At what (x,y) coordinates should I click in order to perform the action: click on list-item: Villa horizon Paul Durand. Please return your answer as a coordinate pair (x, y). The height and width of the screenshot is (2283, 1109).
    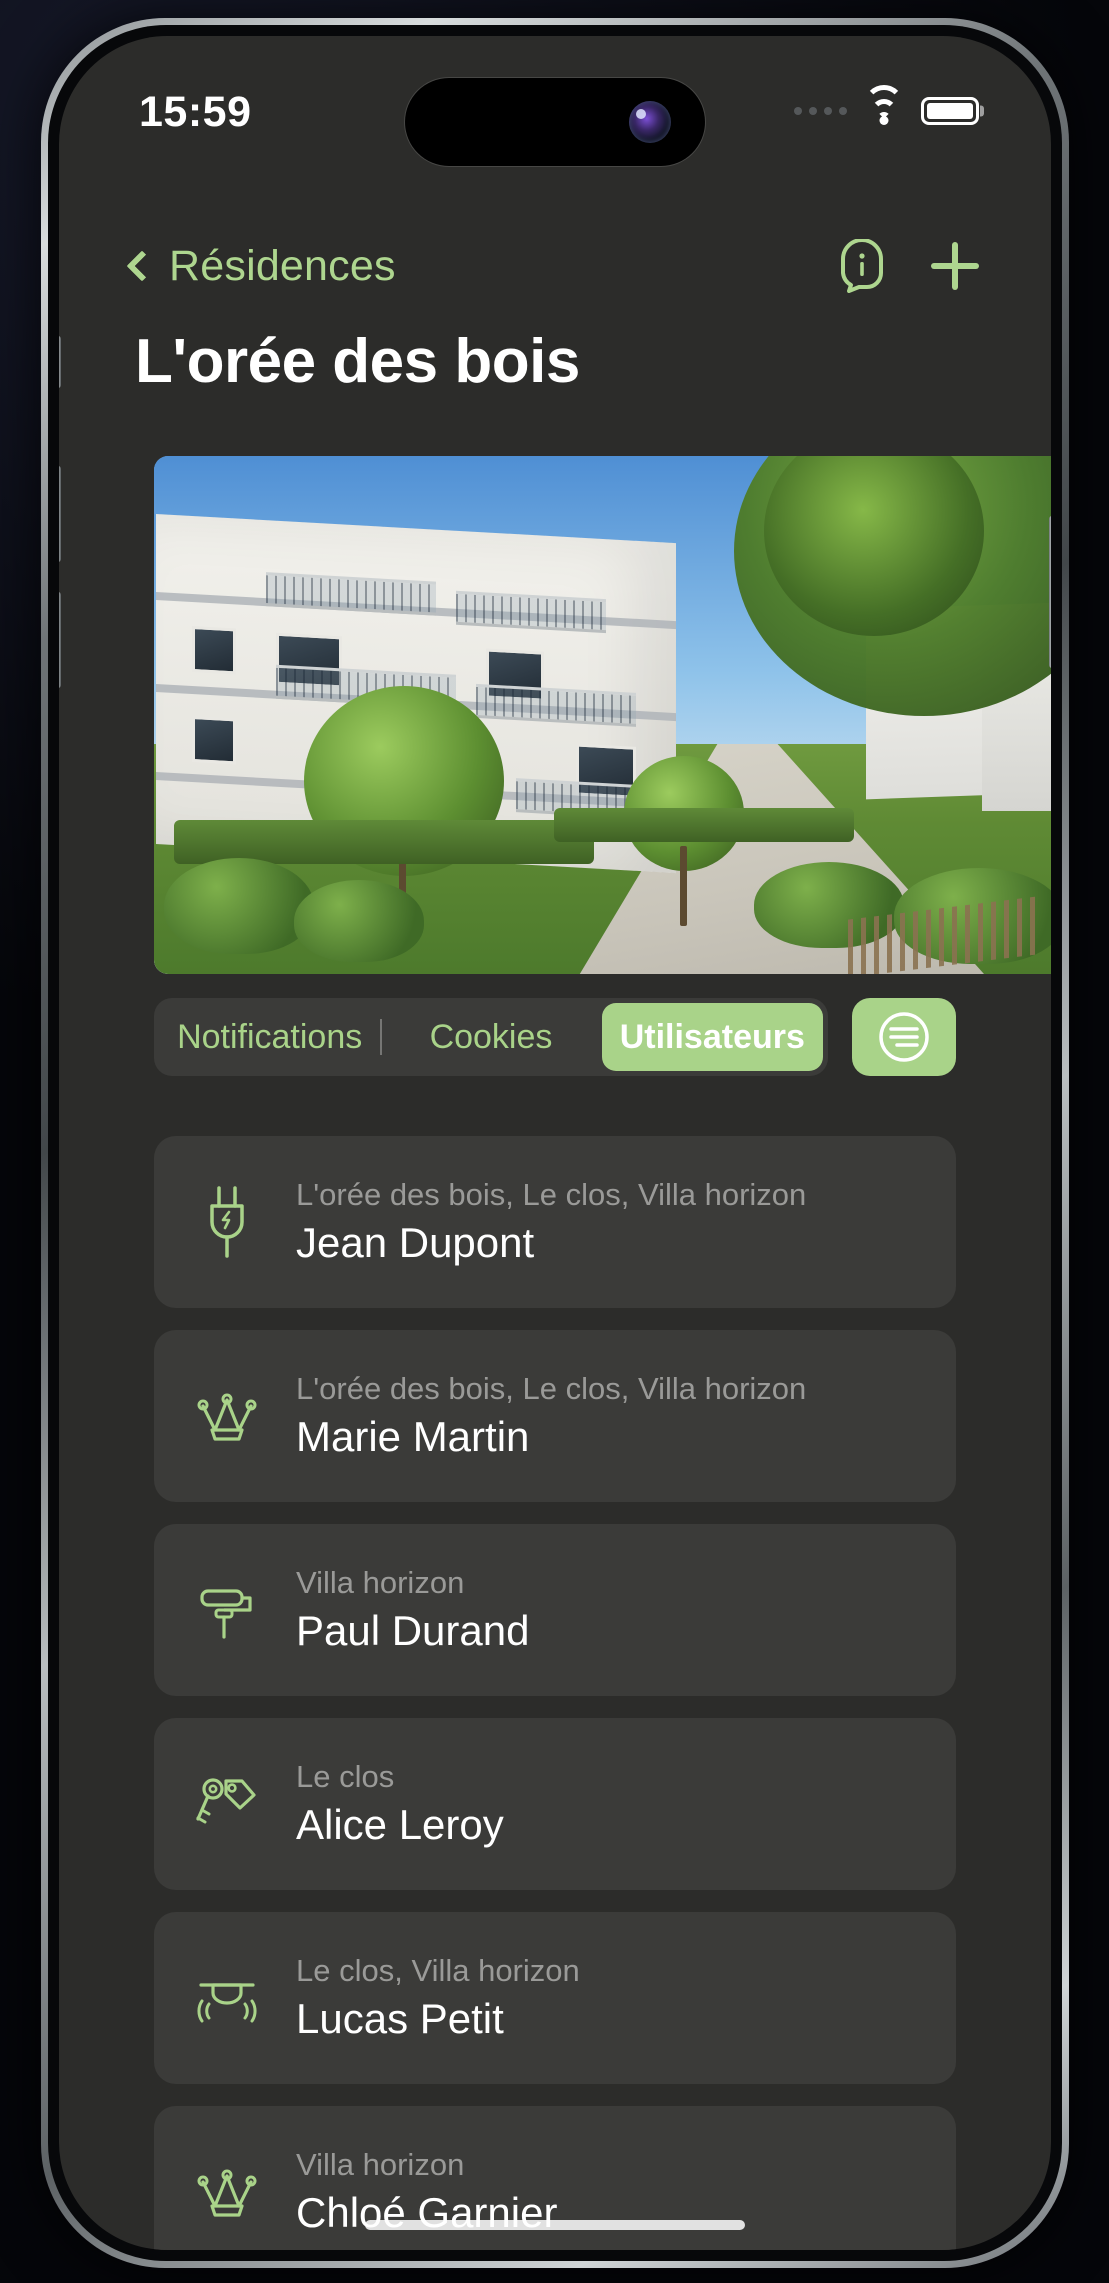
    Looking at the image, I should click on (555, 1610).